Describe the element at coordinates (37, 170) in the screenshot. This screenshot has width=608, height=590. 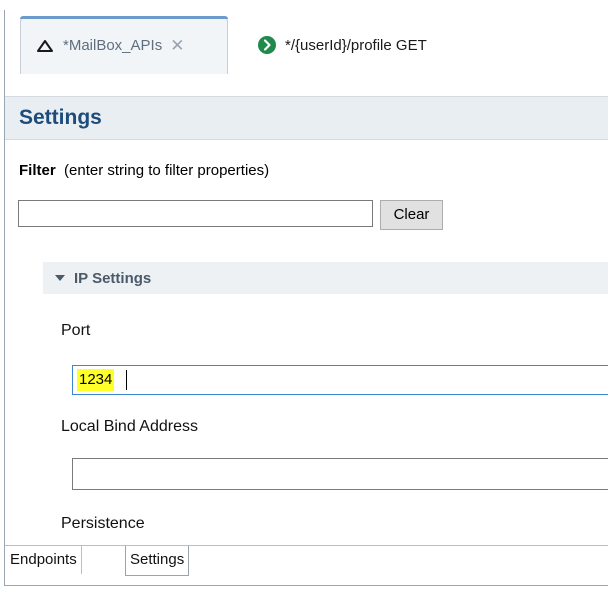
I see `filter-label: Filter` at that location.